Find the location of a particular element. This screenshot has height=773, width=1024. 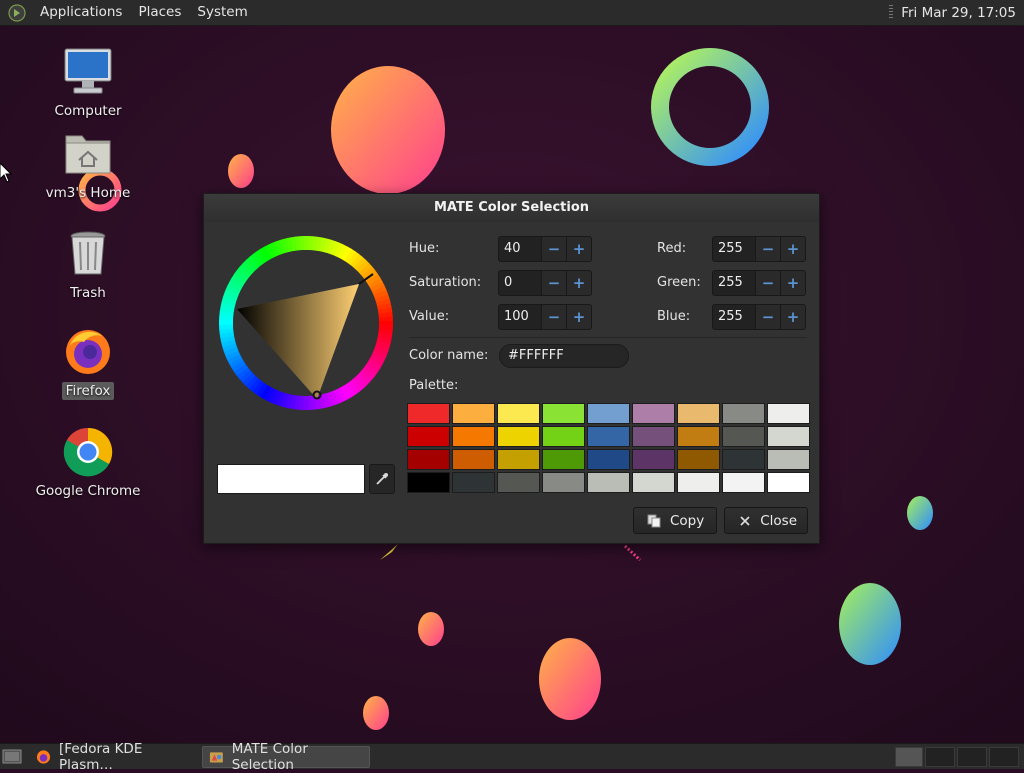

saturation-value: 0 is located at coordinates (520, 283).